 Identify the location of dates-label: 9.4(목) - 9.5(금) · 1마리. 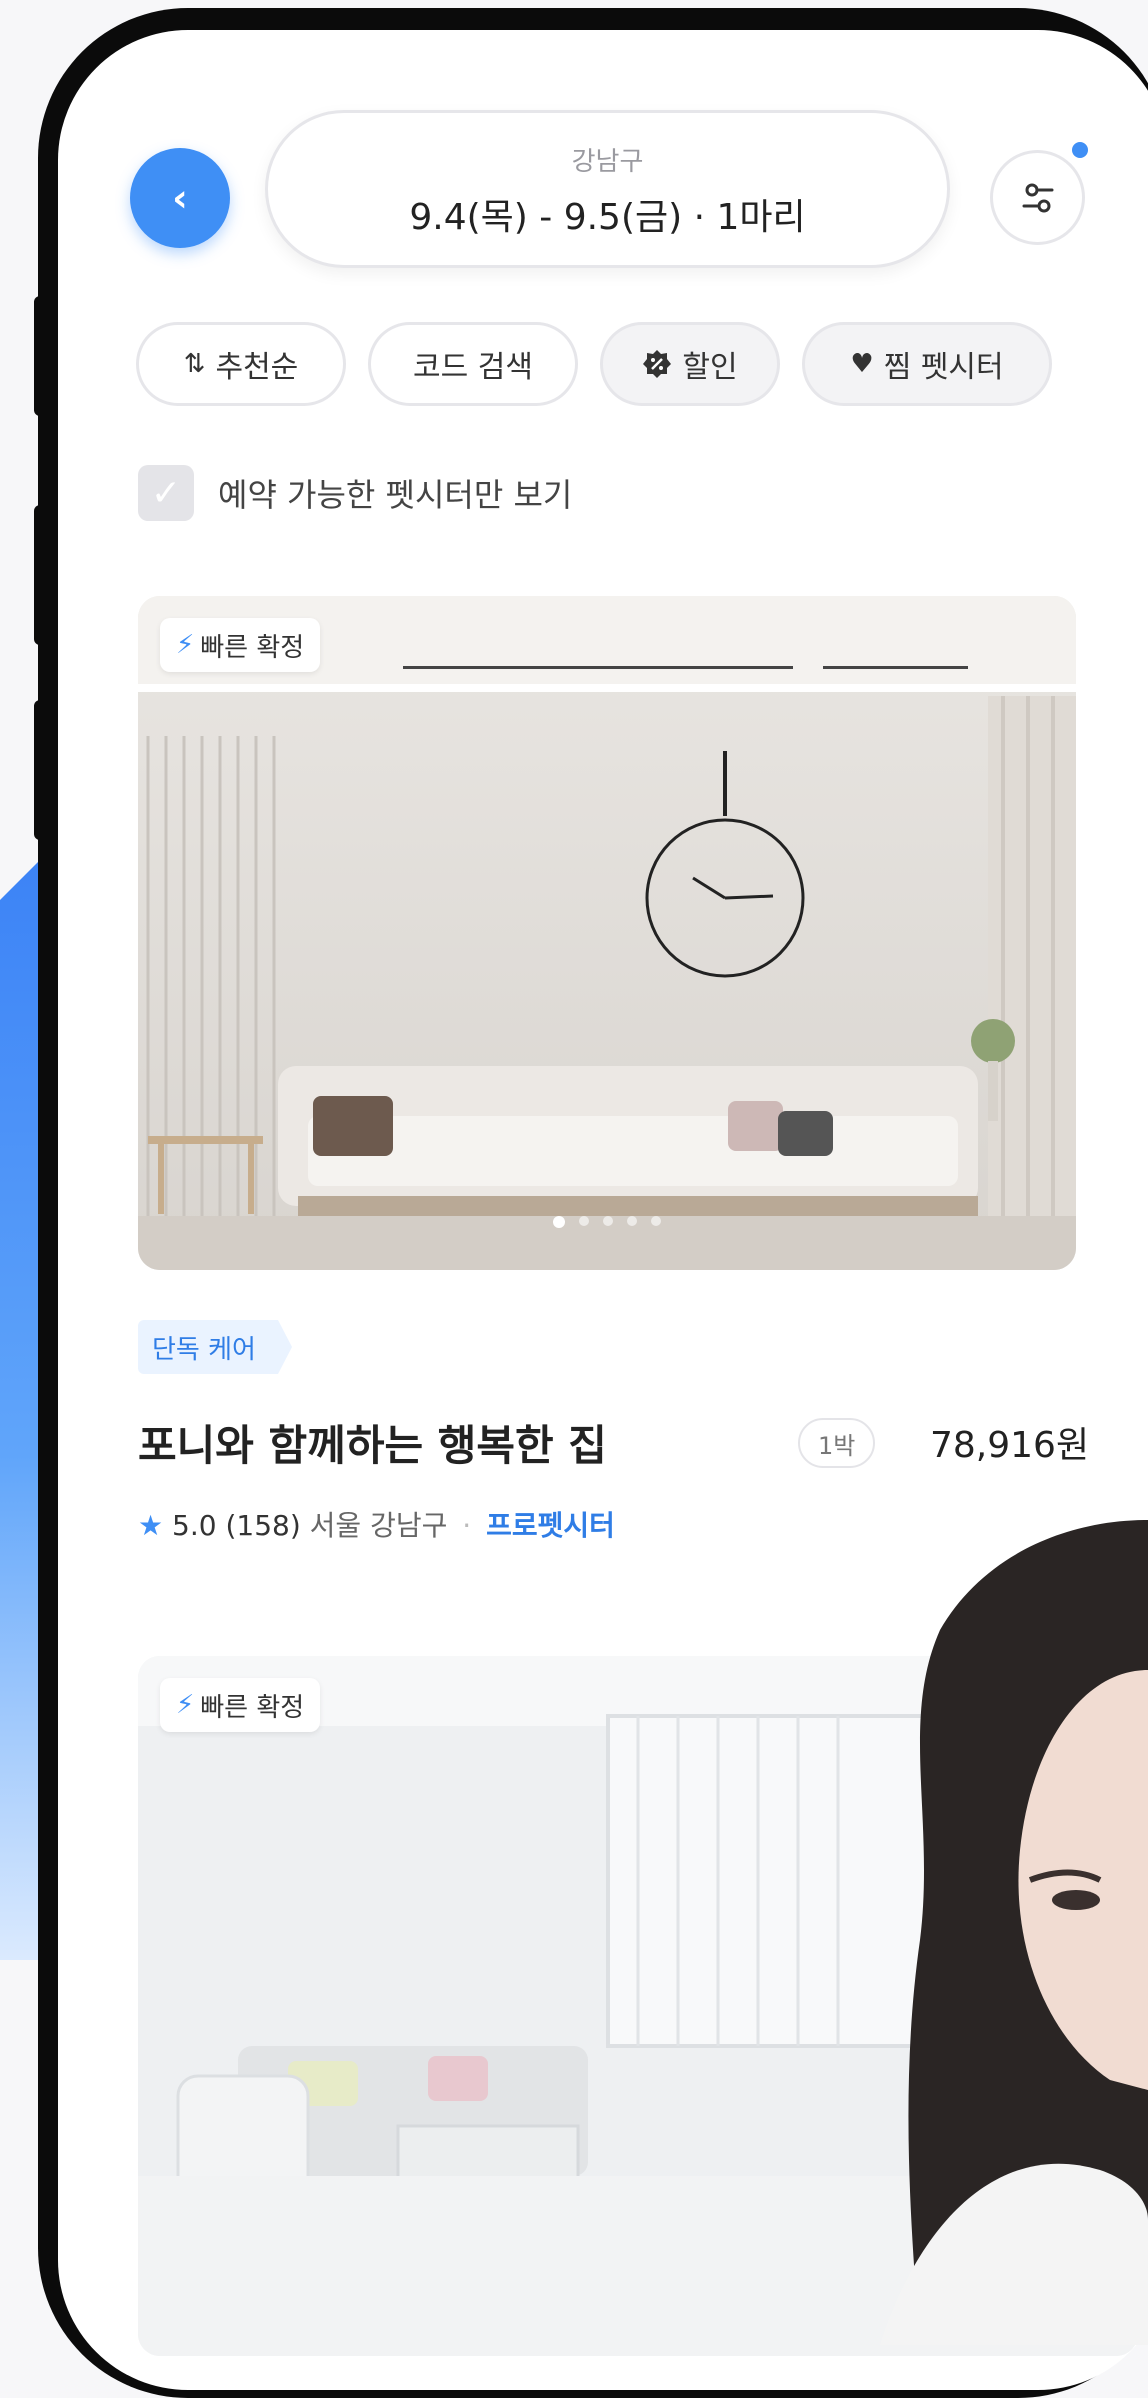
(607, 217).